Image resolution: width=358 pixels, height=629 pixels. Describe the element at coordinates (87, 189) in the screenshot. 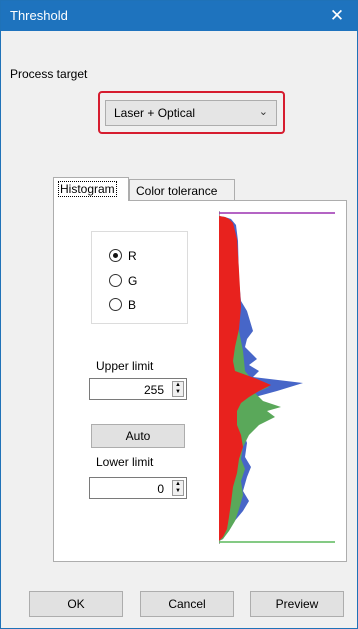

I see `tab-histogram-label: Histogram` at that location.